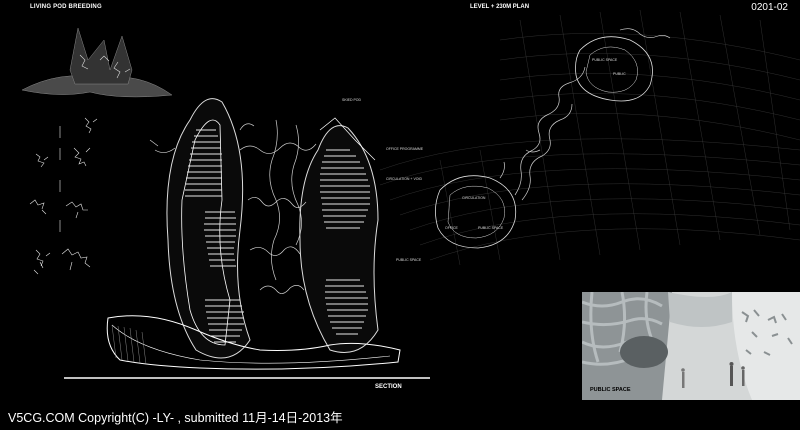 This screenshot has width=800, height=430. What do you see at coordinates (405, 149) in the screenshot?
I see `annotation-office-programme: OFFICE PROGRAMME` at bounding box center [405, 149].